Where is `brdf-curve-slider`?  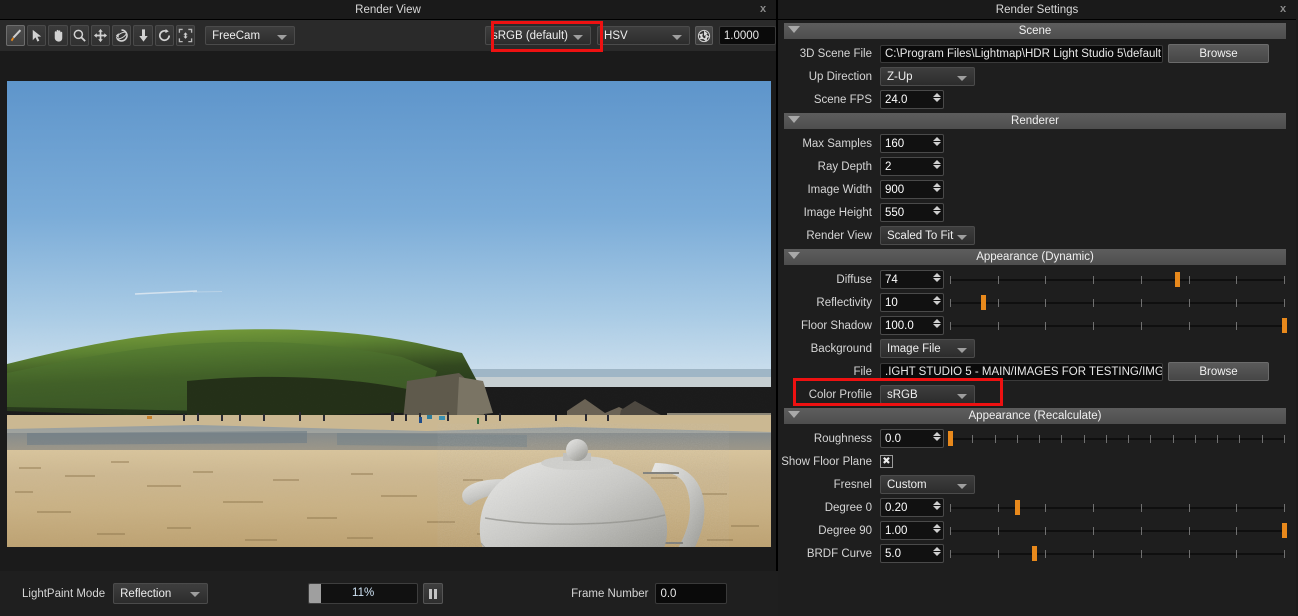 brdf-curve-slider is located at coordinates (1117, 554).